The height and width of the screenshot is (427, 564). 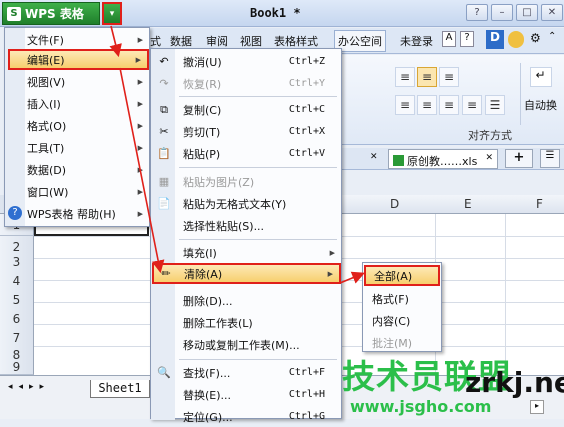 I want to click on arrow-to-clear, so click(x=142, y=170).